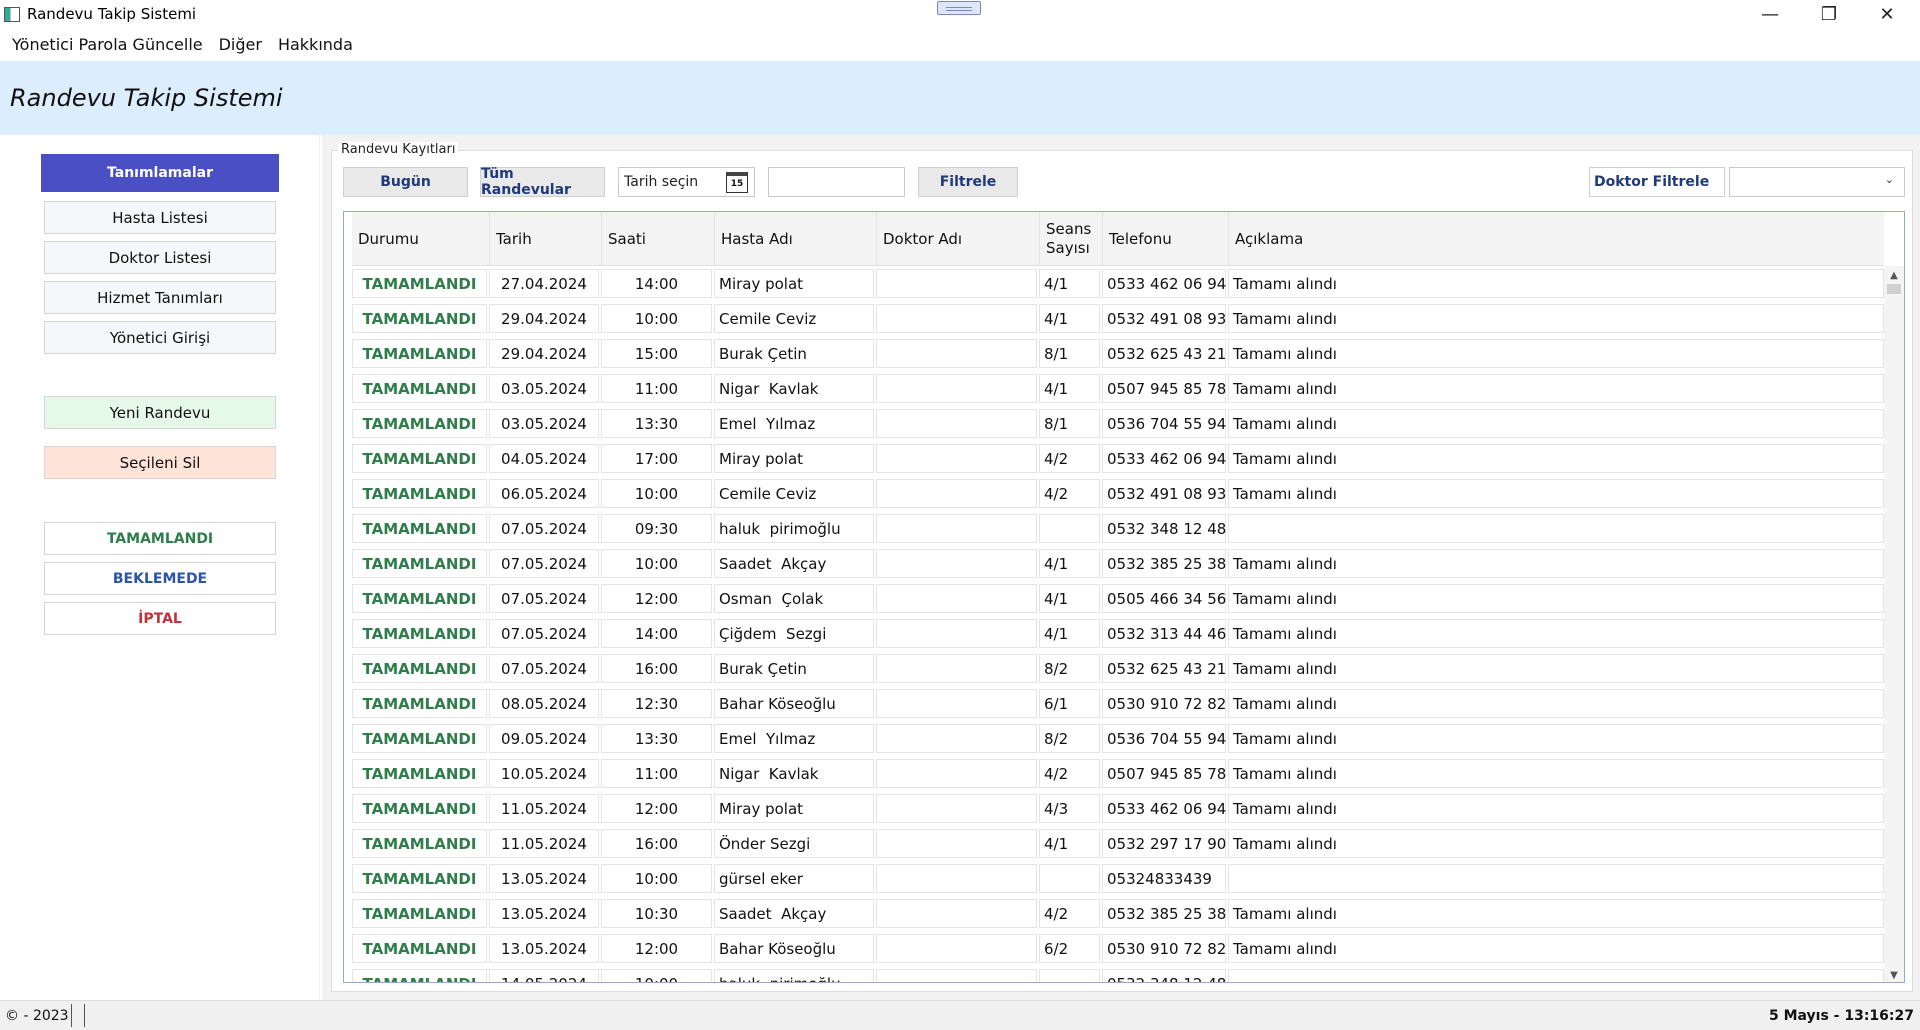 This screenshot has height=1030, width=1920. Describe the element at coordinates (656, 458) in the screenshot. I see `cell-time: 17:00` at that location.